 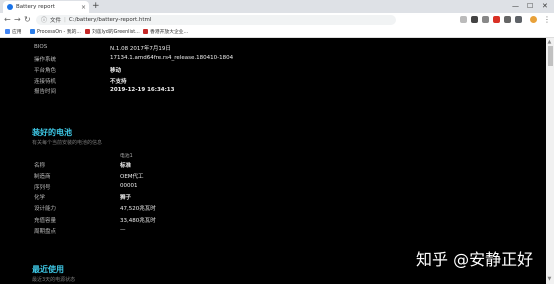 What do you see at coordinates (116, 71) in the screenshot?
I see `platform-role-value: 移动` at bounding box center [116, 71].